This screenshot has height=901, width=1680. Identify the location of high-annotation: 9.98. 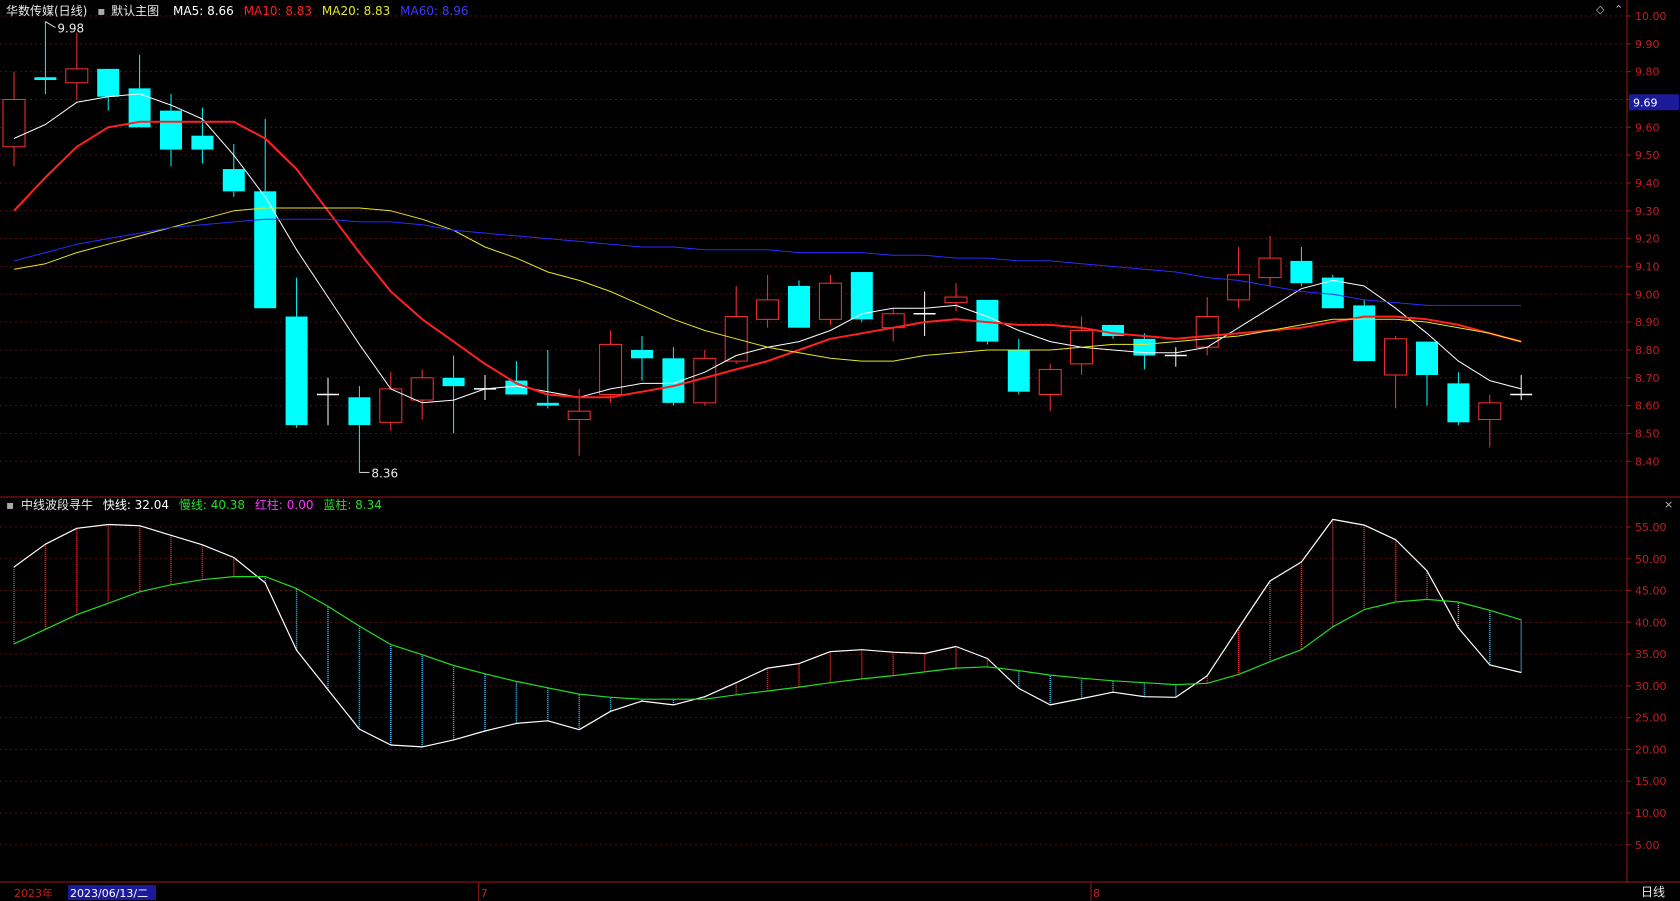
(70, 29).